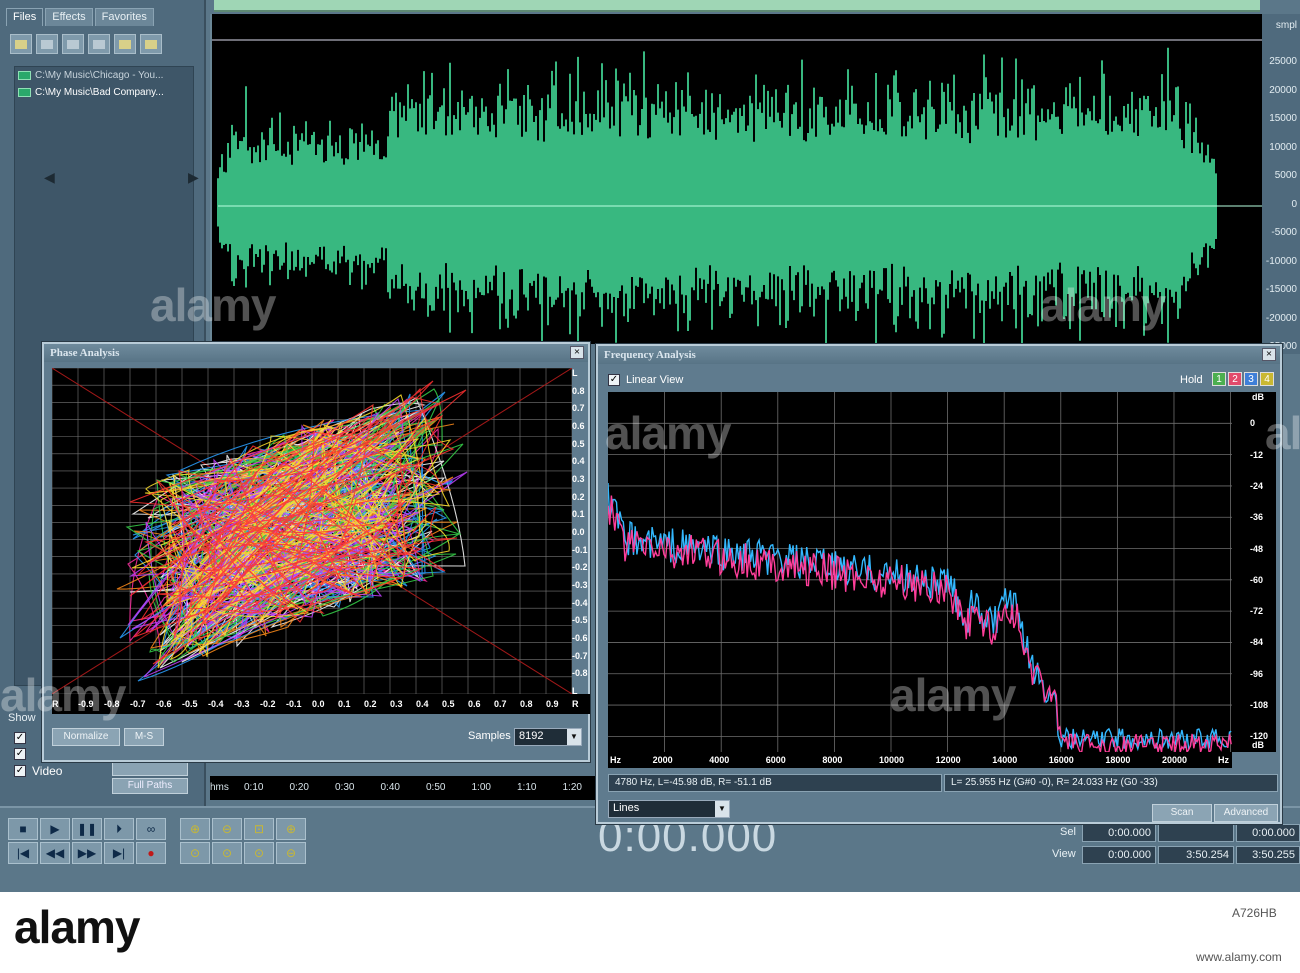  What do you see at coordinates (1268, 833) in the screenshot?
I see `sel-length: 0:00.000` at bounding box center [1268, 833].